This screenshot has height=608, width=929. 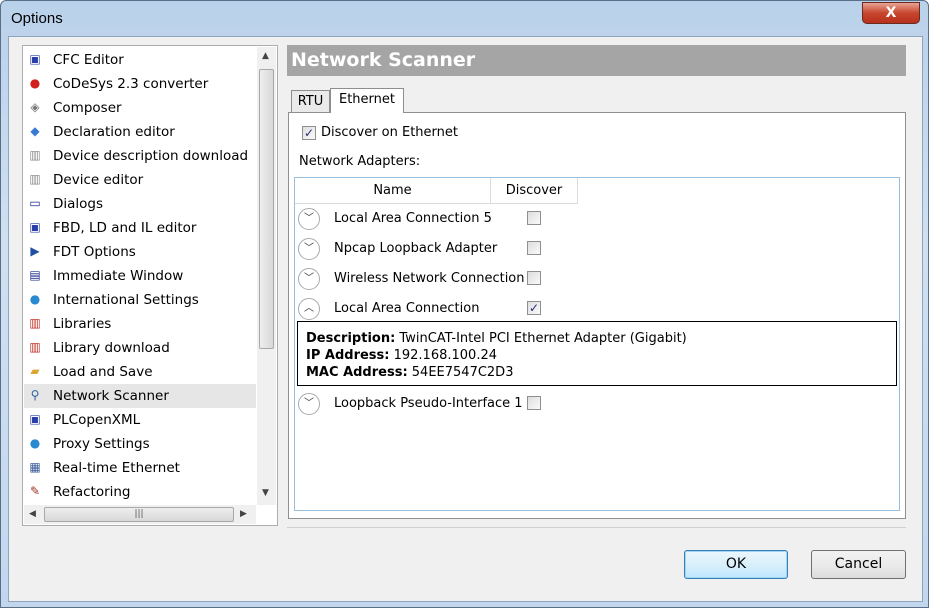 What do you see at coordinates (266, 209) in the screenshot?
I see `vertical-scroll-thumb` at bounding box center [266, 209].